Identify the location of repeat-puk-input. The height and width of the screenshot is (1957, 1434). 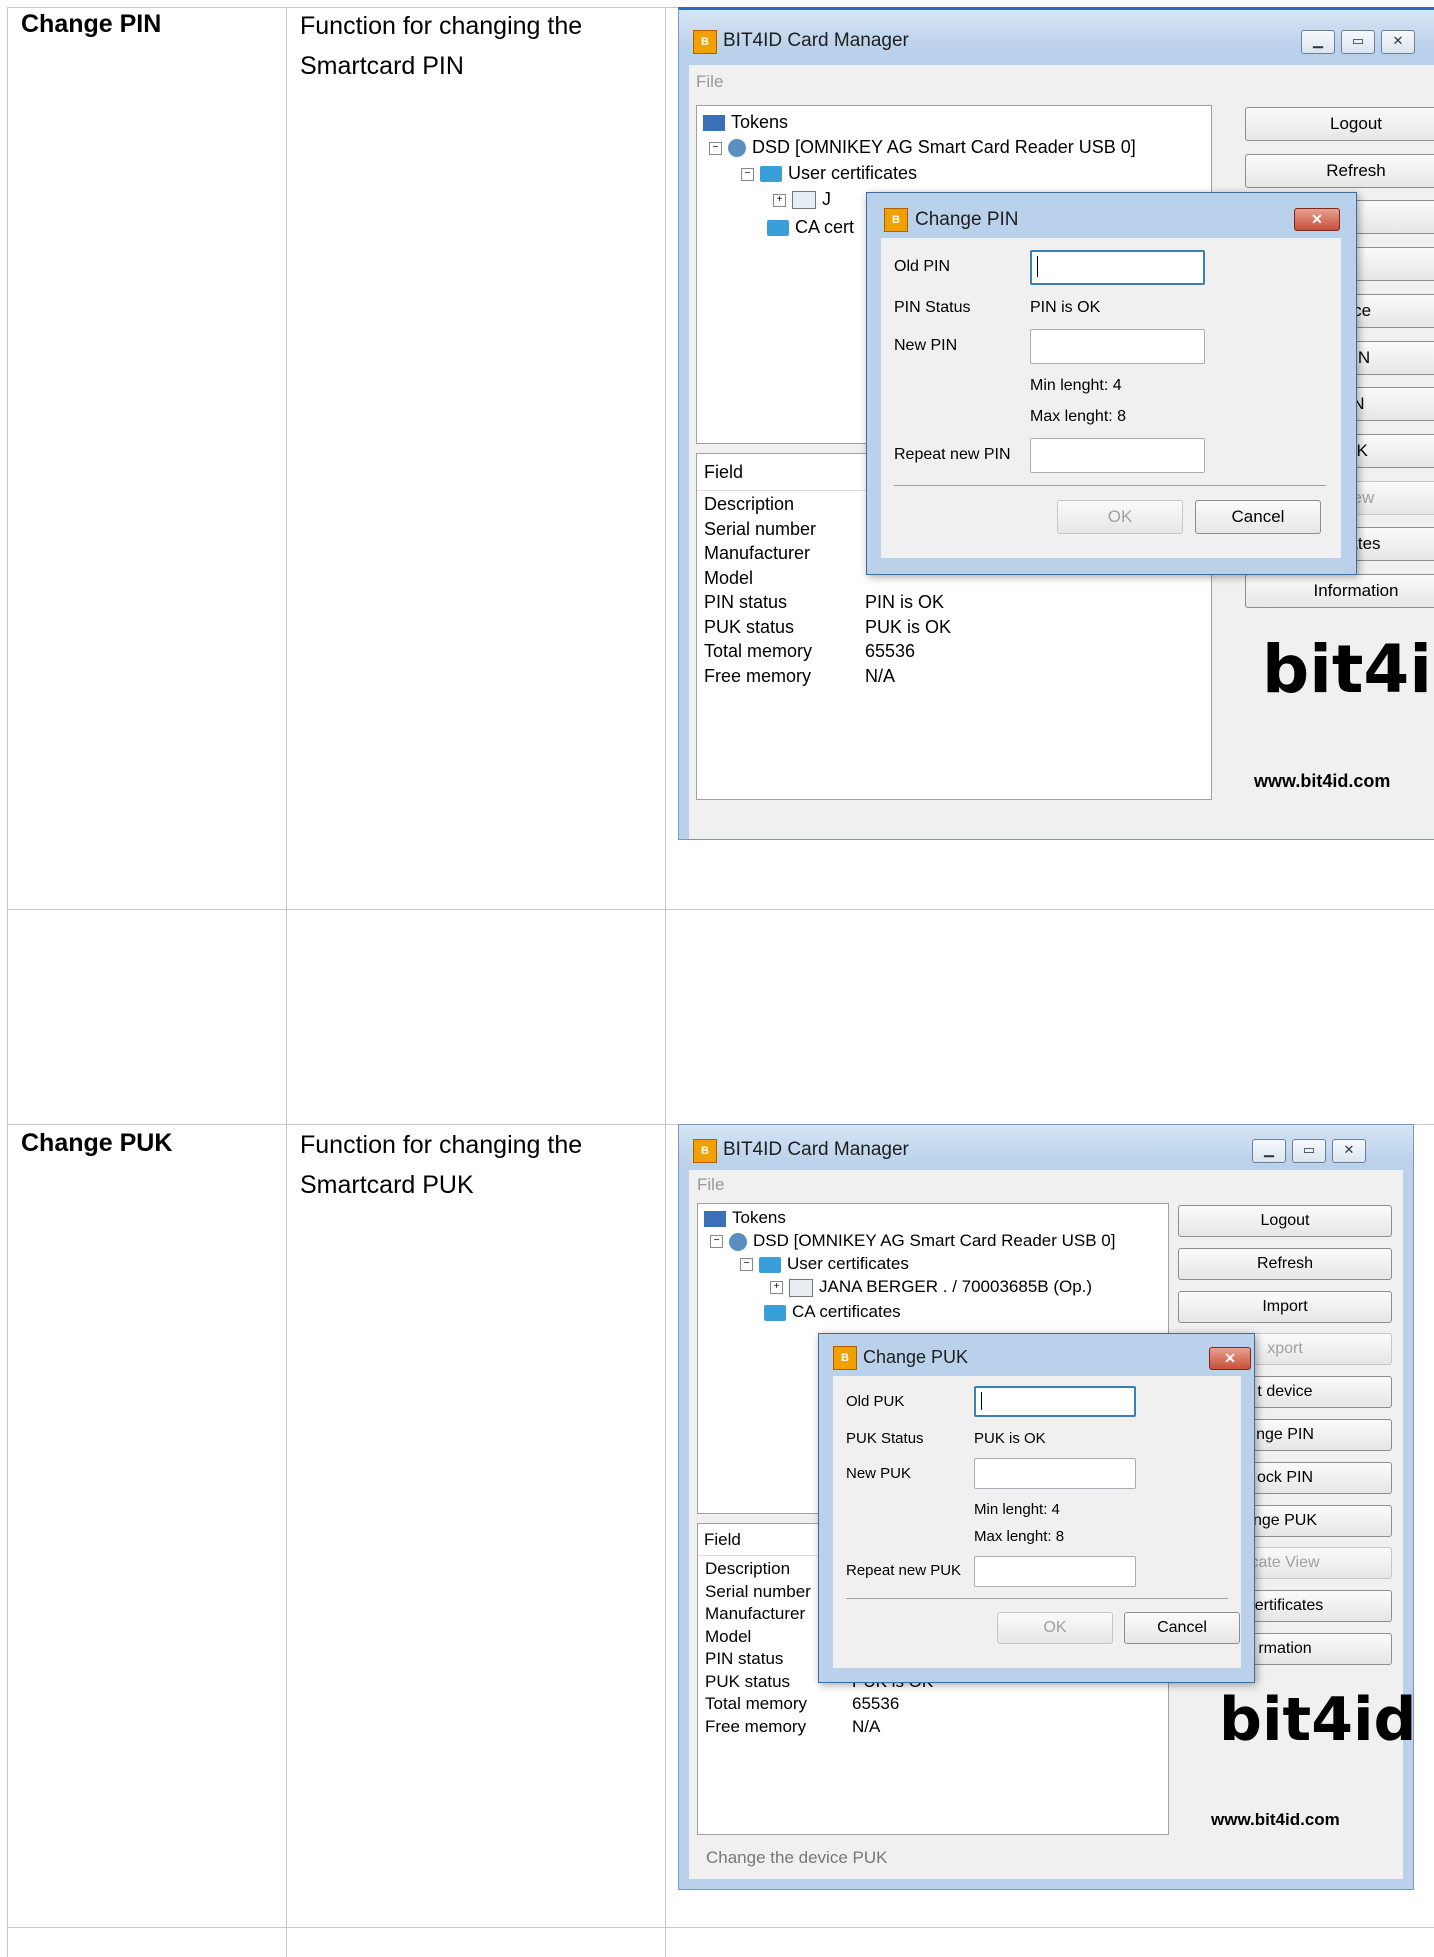
(1055, 1571).